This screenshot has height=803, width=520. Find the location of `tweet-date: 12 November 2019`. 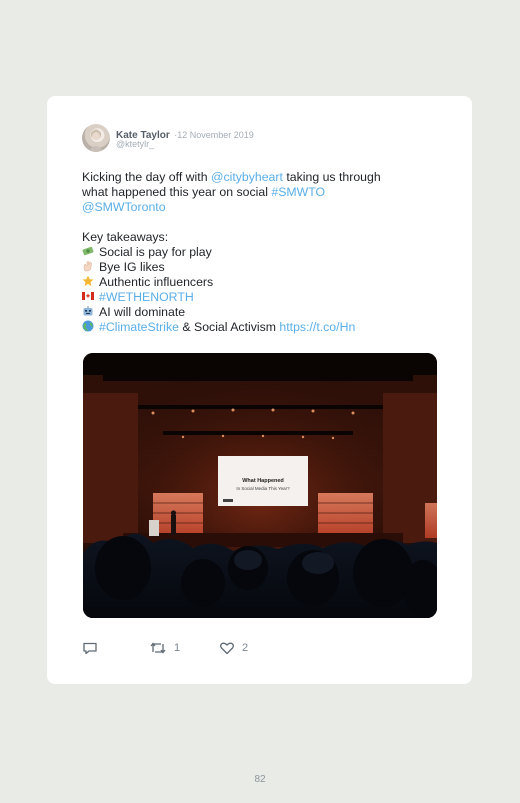

tweet-date: 12 November 2019 is located at coordinates (215, 135).